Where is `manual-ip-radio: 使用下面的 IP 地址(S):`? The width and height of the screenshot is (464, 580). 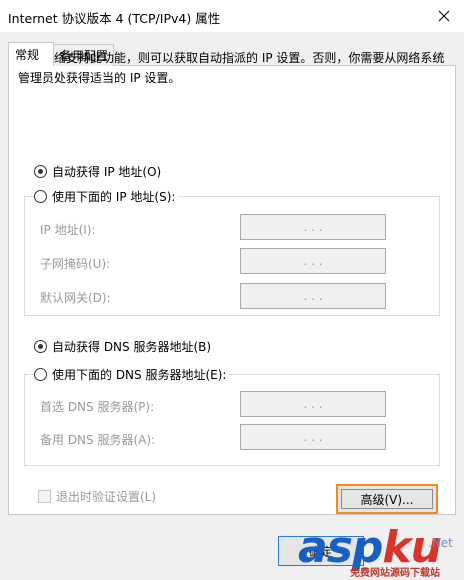 manual-ip-radio: 使用下面的 IP 地址(S): is located at coordinates (106, 196).